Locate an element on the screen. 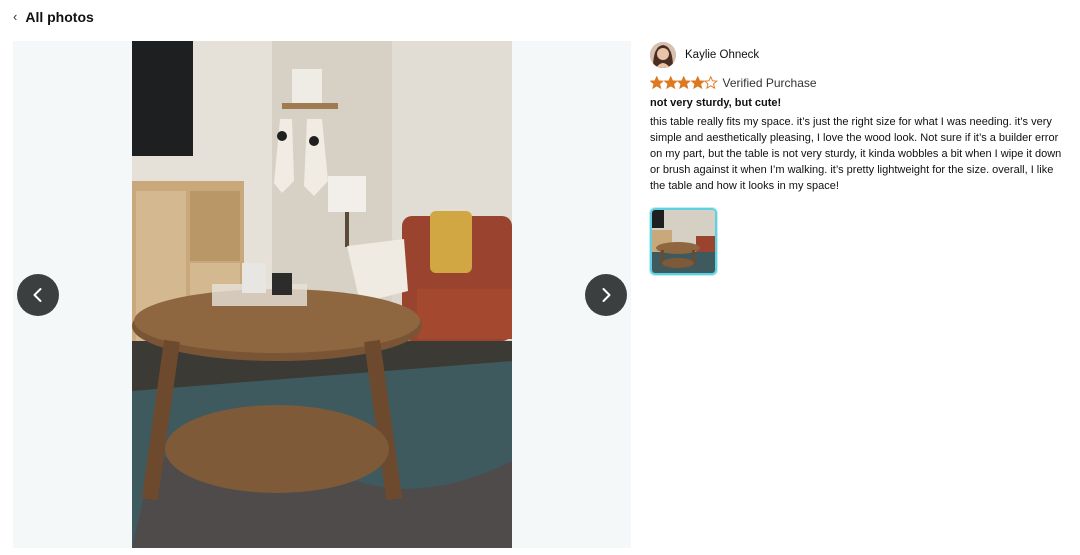  previous-photo-button is located at coordinates (38, 295).